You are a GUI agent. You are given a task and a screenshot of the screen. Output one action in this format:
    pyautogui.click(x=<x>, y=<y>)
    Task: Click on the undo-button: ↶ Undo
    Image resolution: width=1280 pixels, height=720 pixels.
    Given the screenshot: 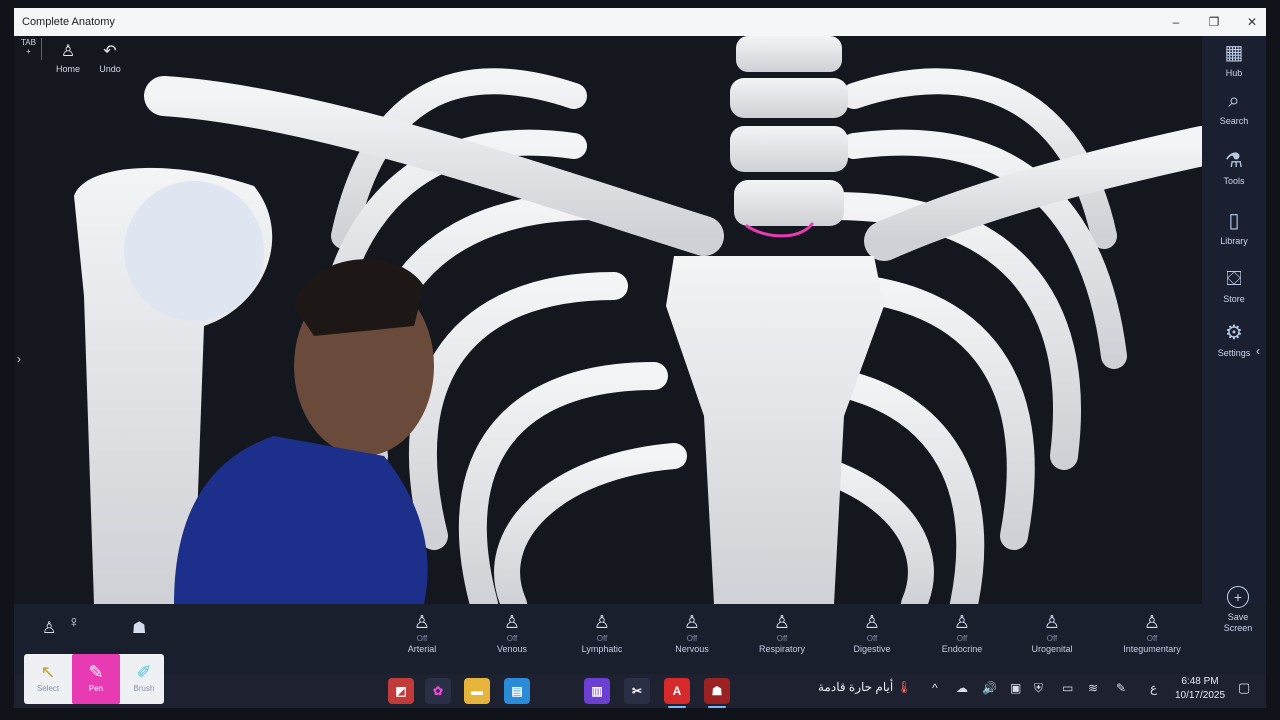 What is the action you would take?
    pyautogui.click(x=110, y=57)
    